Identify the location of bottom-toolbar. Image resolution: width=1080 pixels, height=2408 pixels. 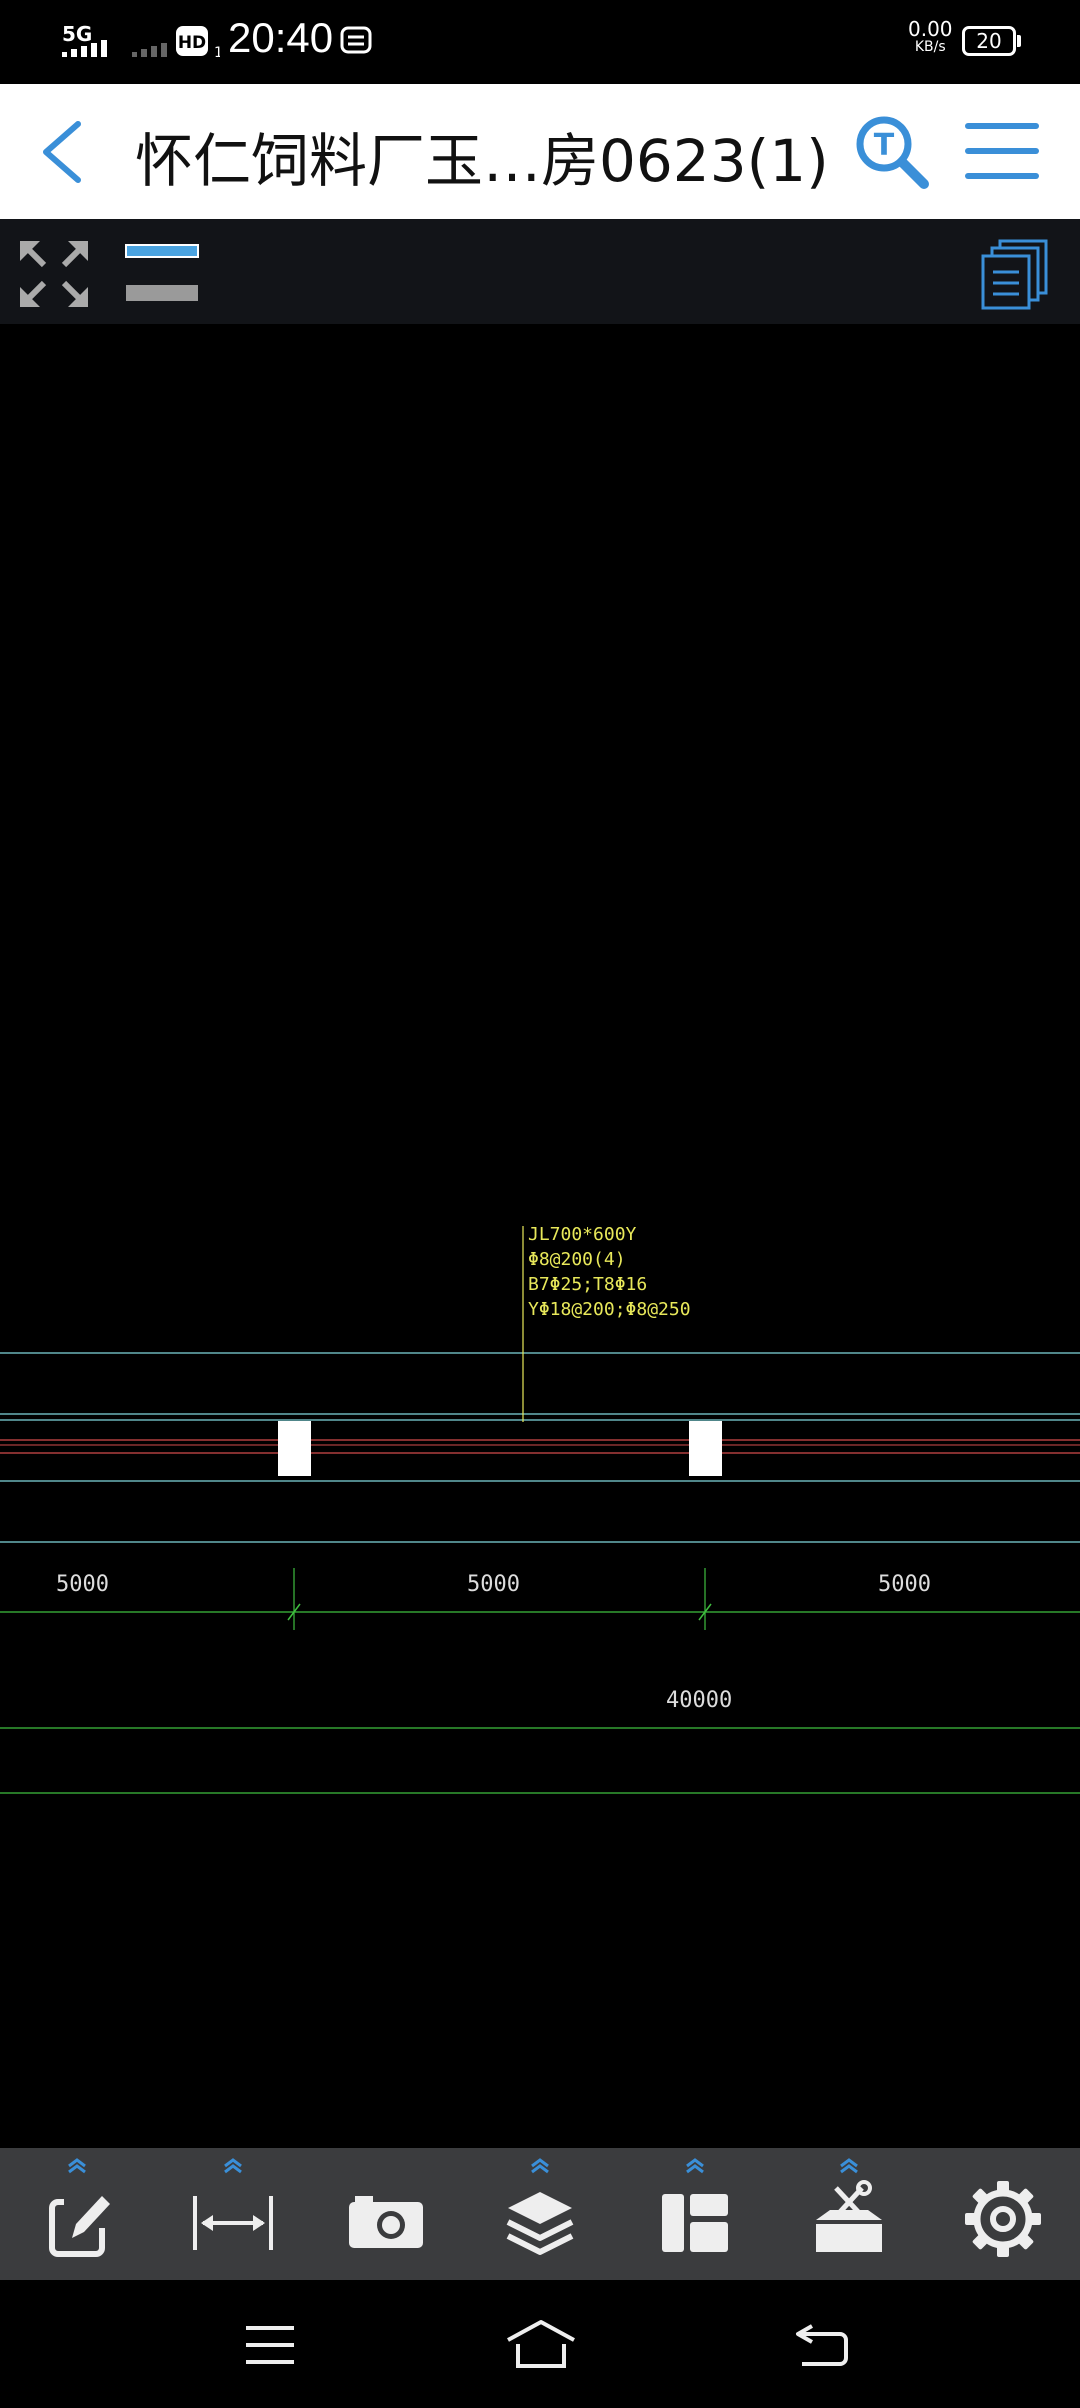
(540, 2214).